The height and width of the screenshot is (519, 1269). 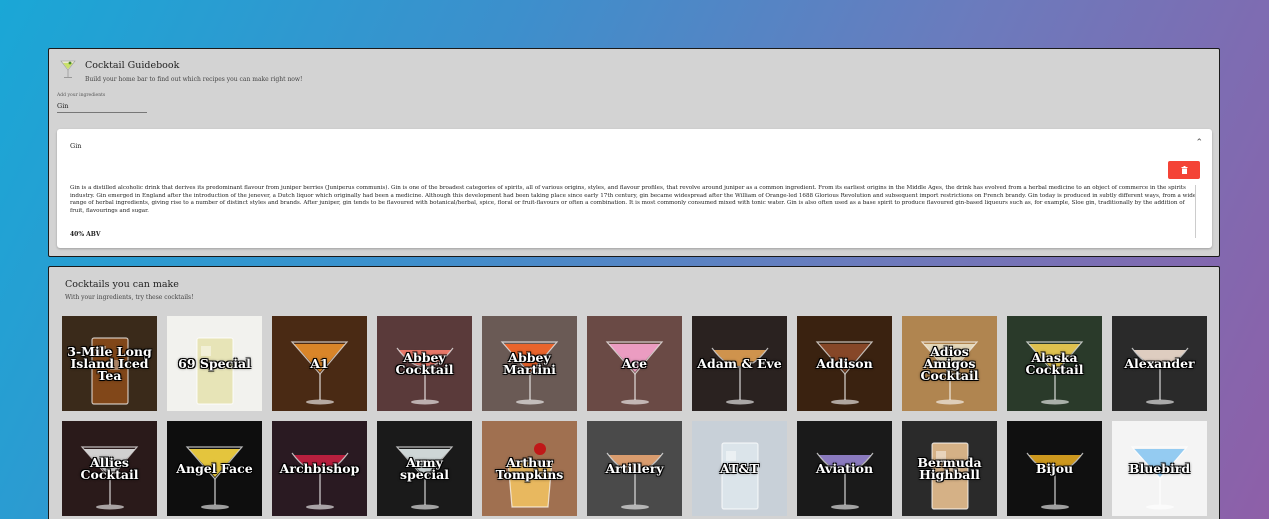 What do you see at coordinates (132, 65) in the screenshot?
I see `app-title: Cocktail Guidebook` at bounding box center [132, 65].